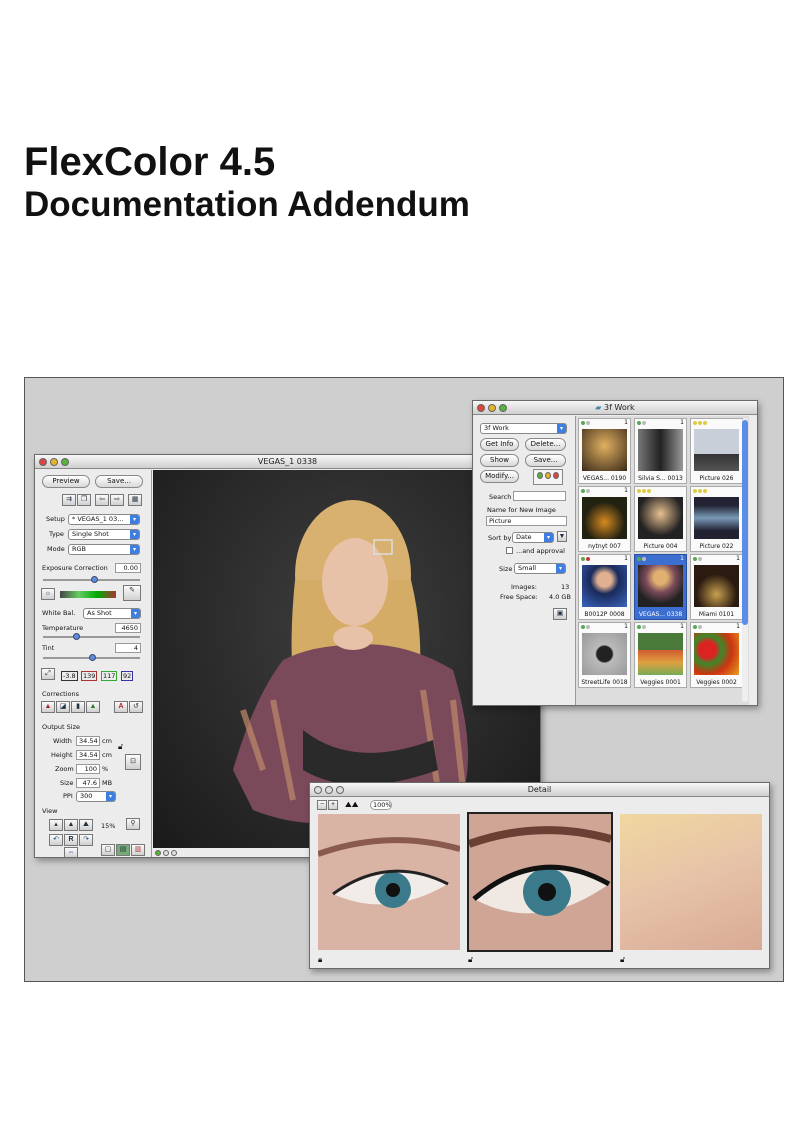  I want to click on eyedropper-icon: ✎, so click(132, 593).